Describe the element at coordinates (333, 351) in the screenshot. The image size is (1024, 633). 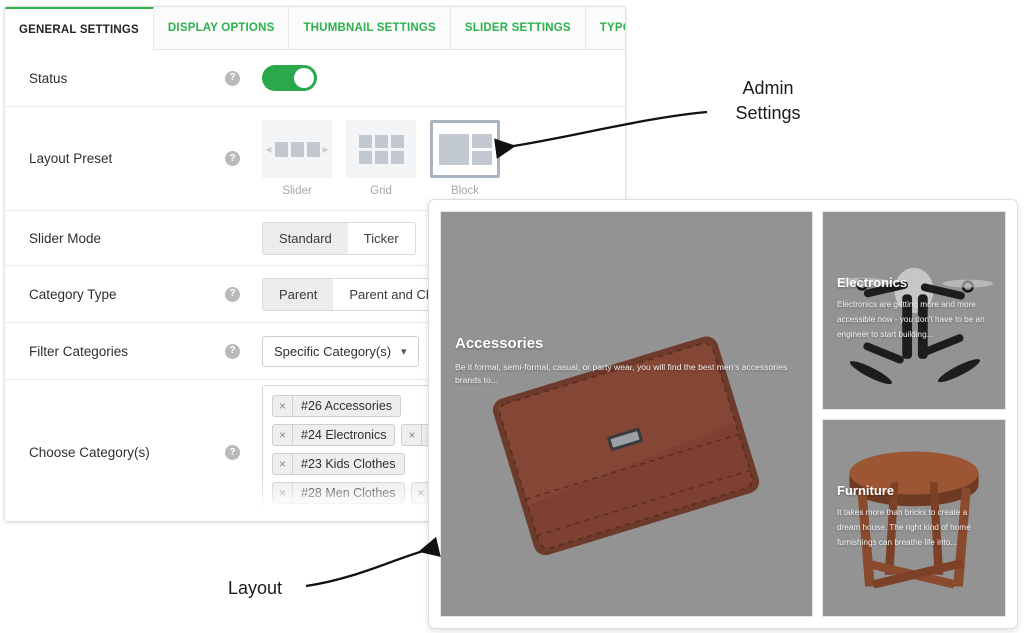
I see `select-value: Specific Category(s)` at that location.